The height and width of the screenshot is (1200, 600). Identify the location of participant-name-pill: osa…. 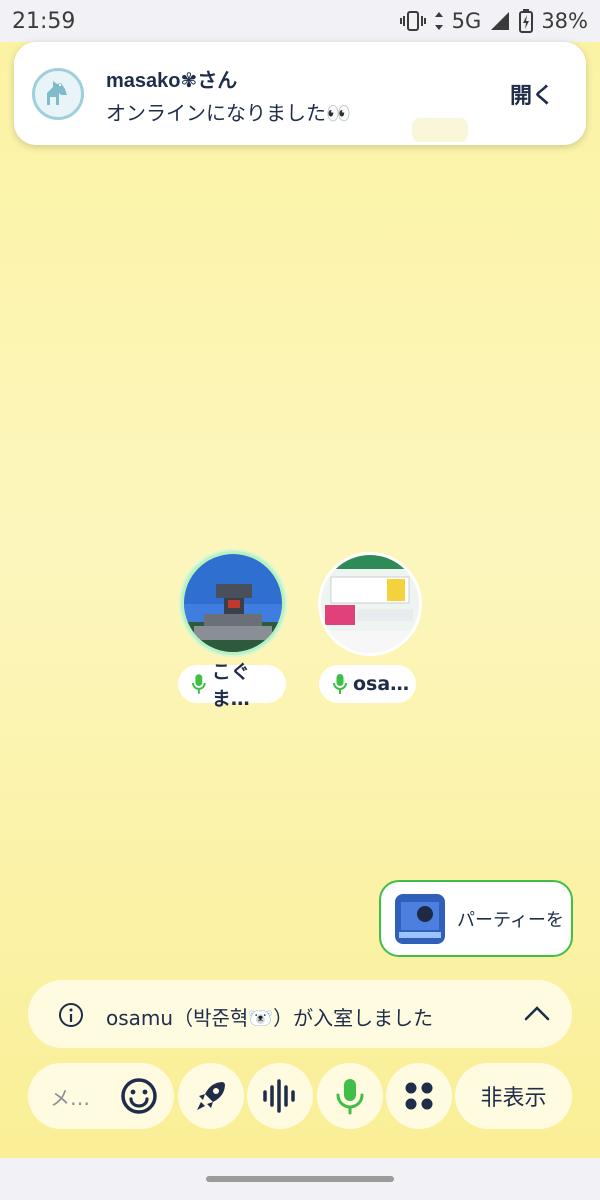
(367, 684).